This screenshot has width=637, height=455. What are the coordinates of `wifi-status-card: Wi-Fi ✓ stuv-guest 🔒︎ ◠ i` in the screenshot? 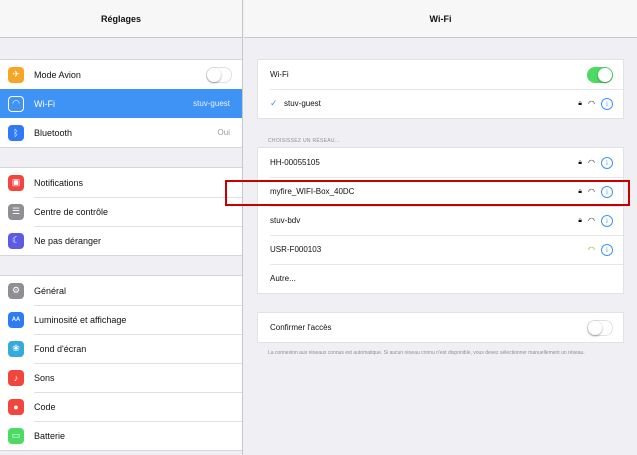 It's located at (440, 89).